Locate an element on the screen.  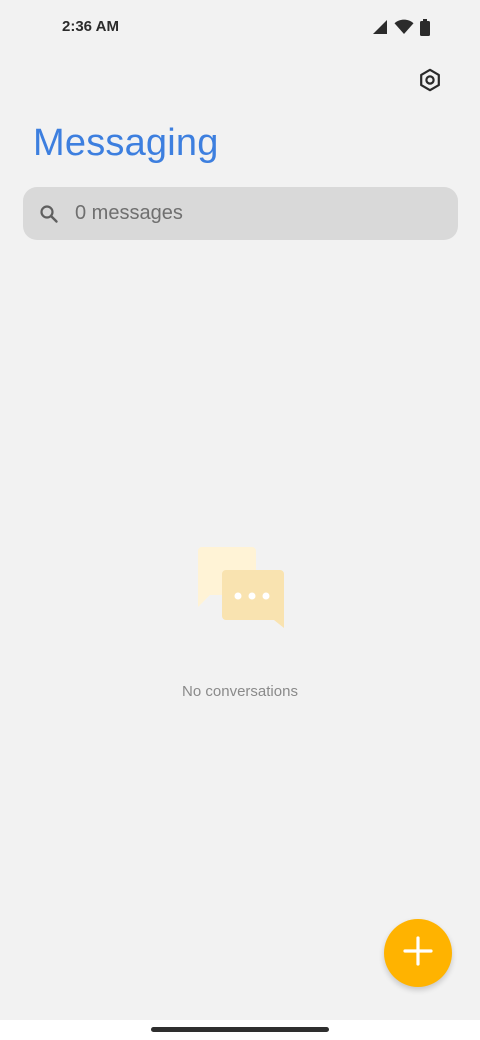
gesture-handle is located at coordinates (240, 1029).